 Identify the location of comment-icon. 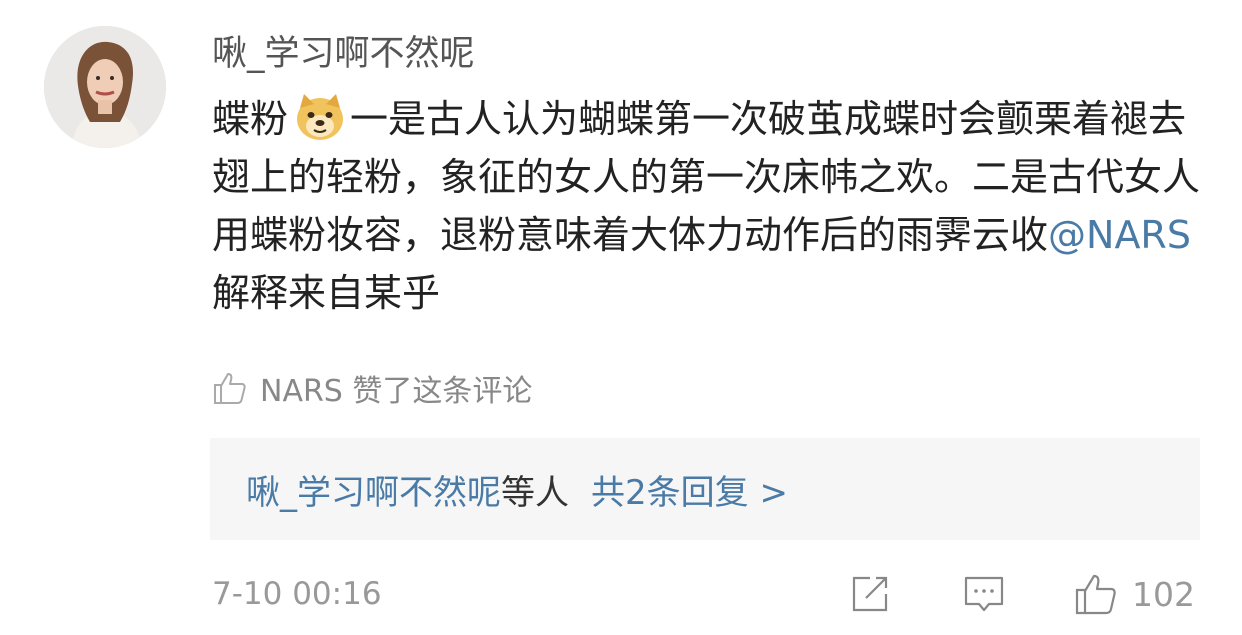
(984, 594).